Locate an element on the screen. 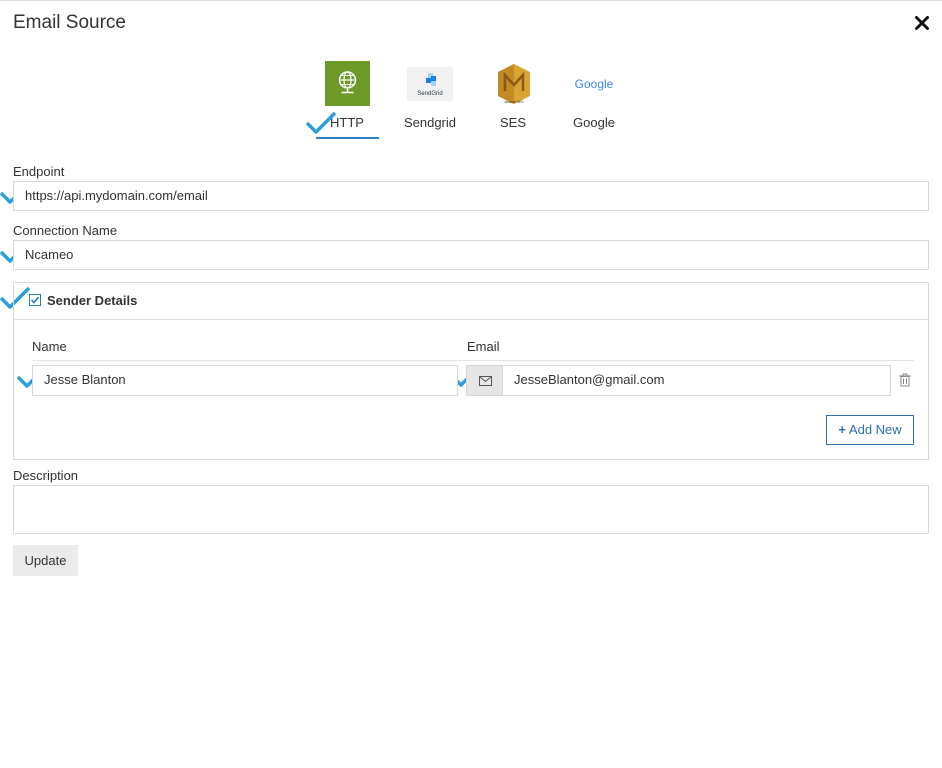 The width and height of the screenshot is (942, 768). endpoint-input: https://api.mydomain.com/email is located at coordinates (471, 196).